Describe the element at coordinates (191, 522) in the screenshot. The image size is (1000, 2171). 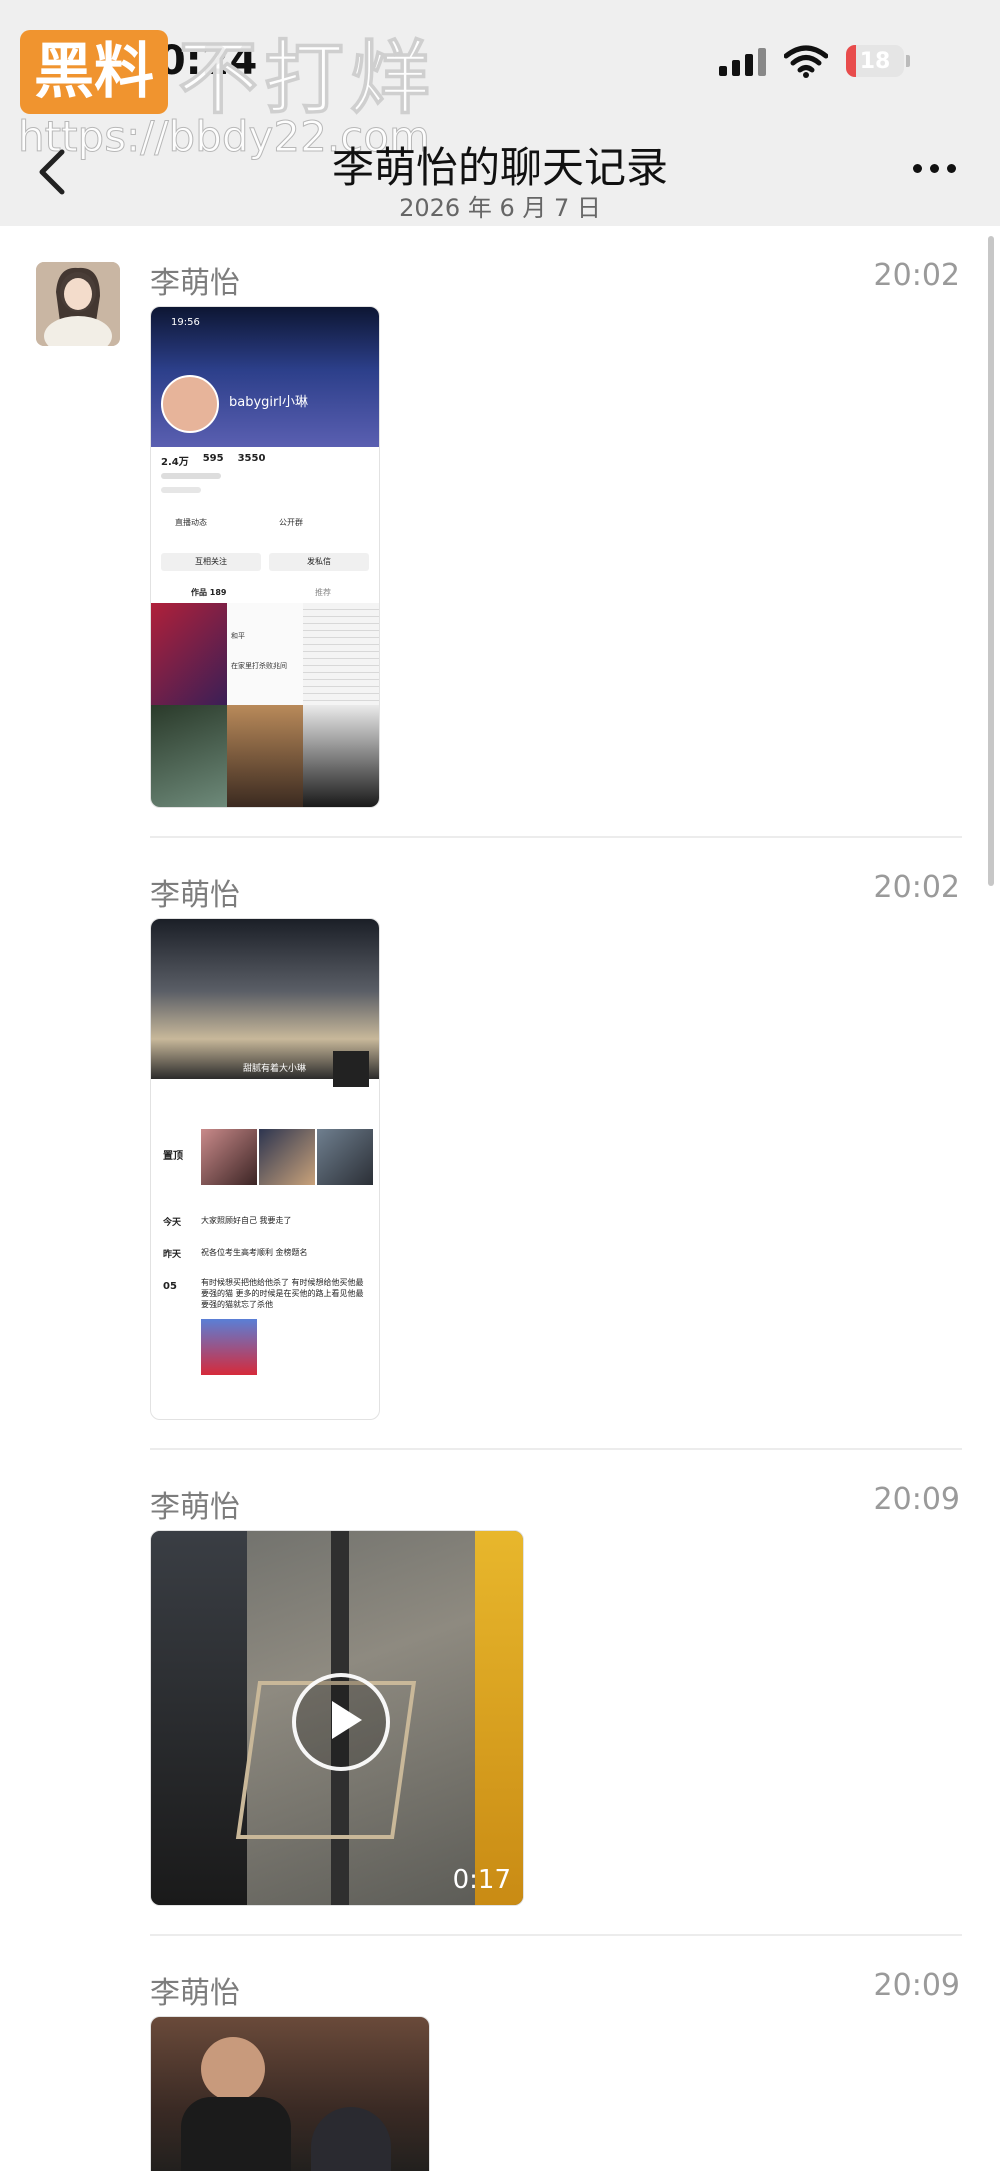
I see `row-live-activity: 直播动态` at that location.